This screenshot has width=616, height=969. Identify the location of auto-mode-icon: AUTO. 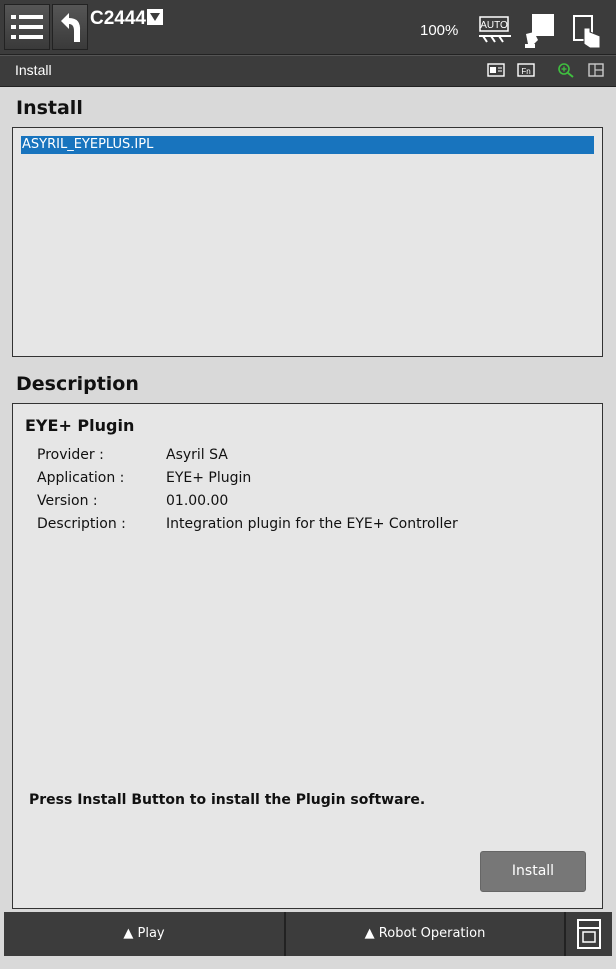
(495, 29).